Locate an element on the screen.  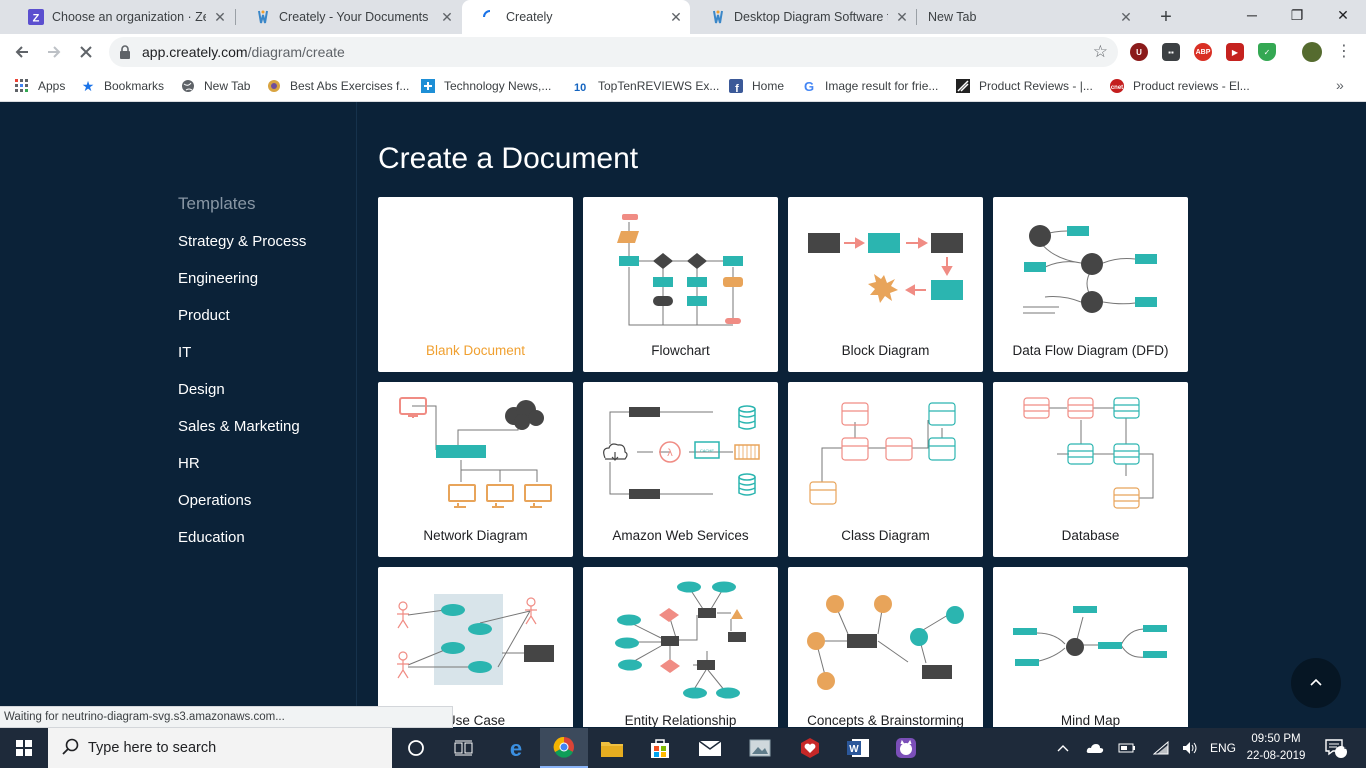
taskbar-word: W is located at coordinates (858, 748).